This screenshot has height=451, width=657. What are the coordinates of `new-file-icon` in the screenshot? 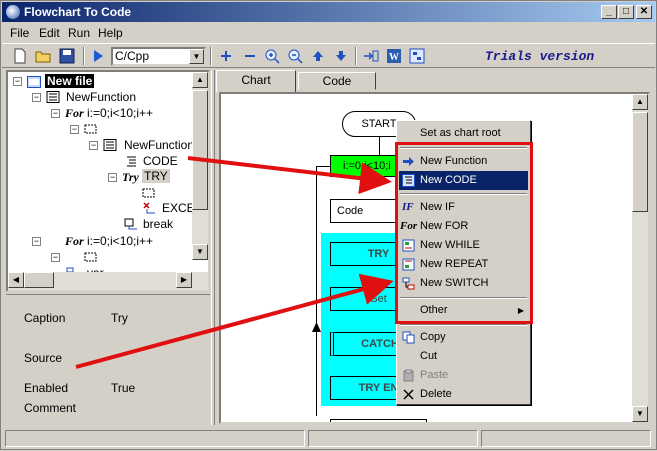 It's located at (20, 56).